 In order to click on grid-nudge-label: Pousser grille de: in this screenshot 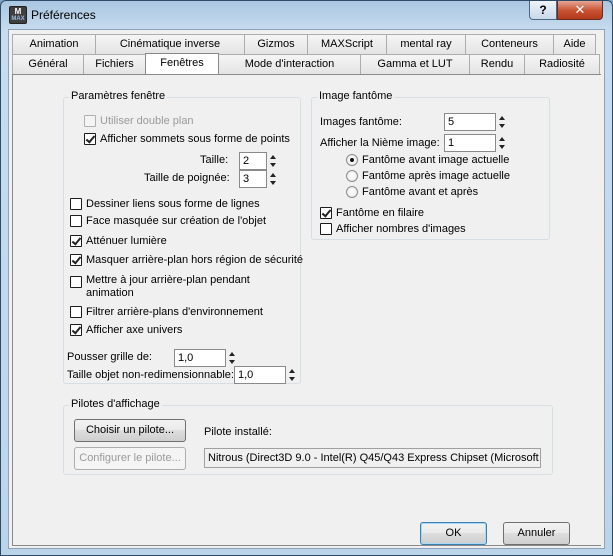, I will do `click(109, 357)`.